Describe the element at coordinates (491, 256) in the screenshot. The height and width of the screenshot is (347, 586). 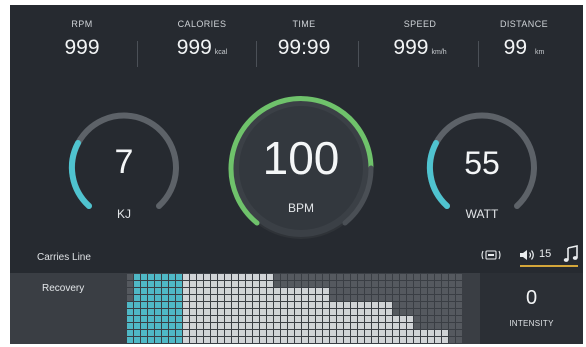
I see `screen-mirror-icon` at that location.